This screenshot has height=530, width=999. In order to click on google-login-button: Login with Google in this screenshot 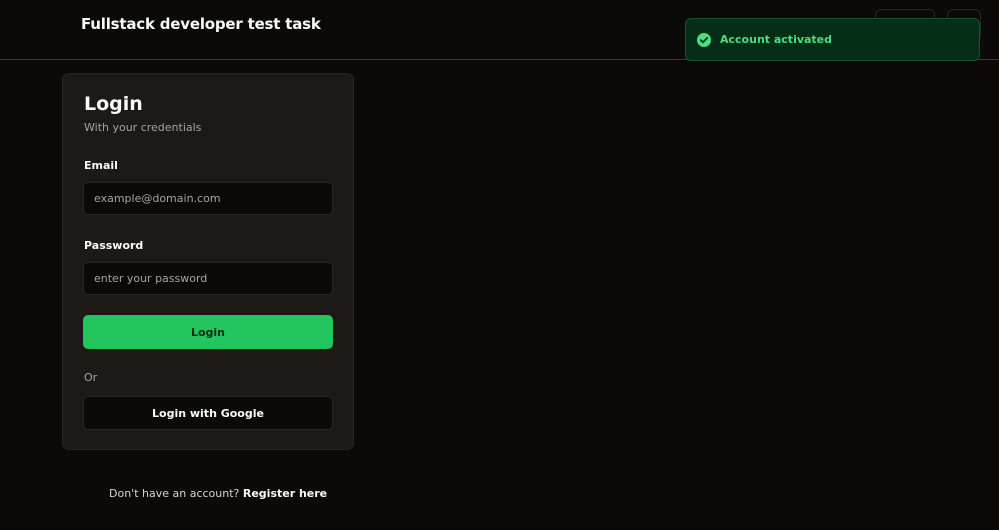, I will do `click(208, 413)`.